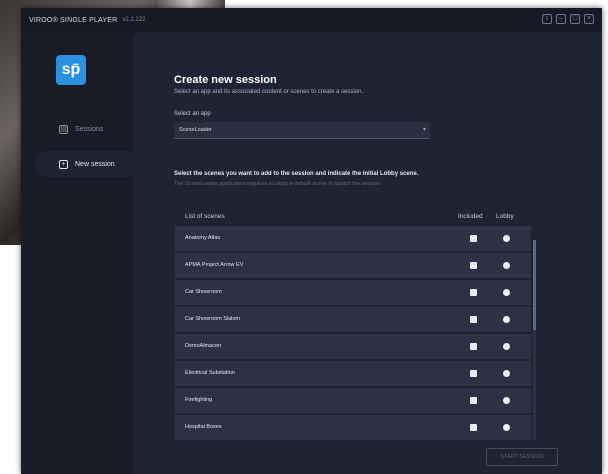 The height and width of the screenshot is (474, 608). I want to click on app-select-label: Select an app, so click(192, 114).